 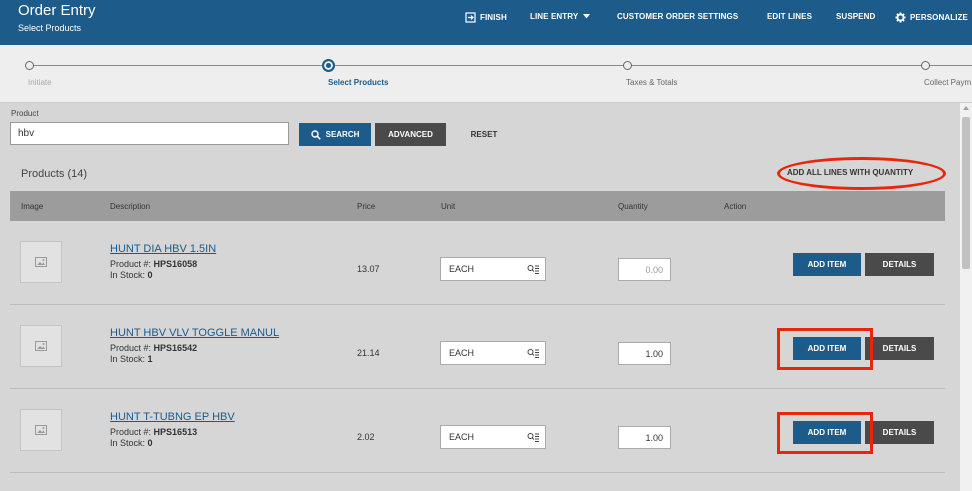 I want to click on edit-lines-label: EDIT LINES, so click(x=790, y=16).